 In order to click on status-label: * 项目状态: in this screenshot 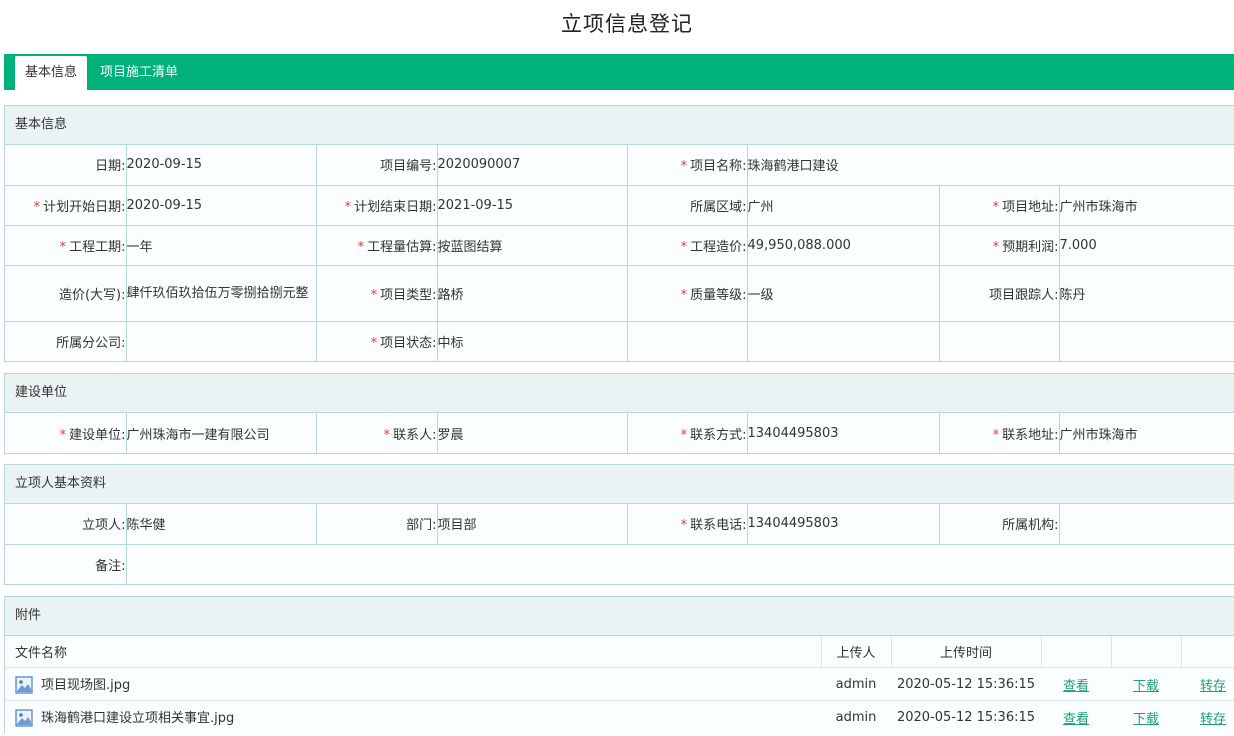, I will do `click(377, 341)`.